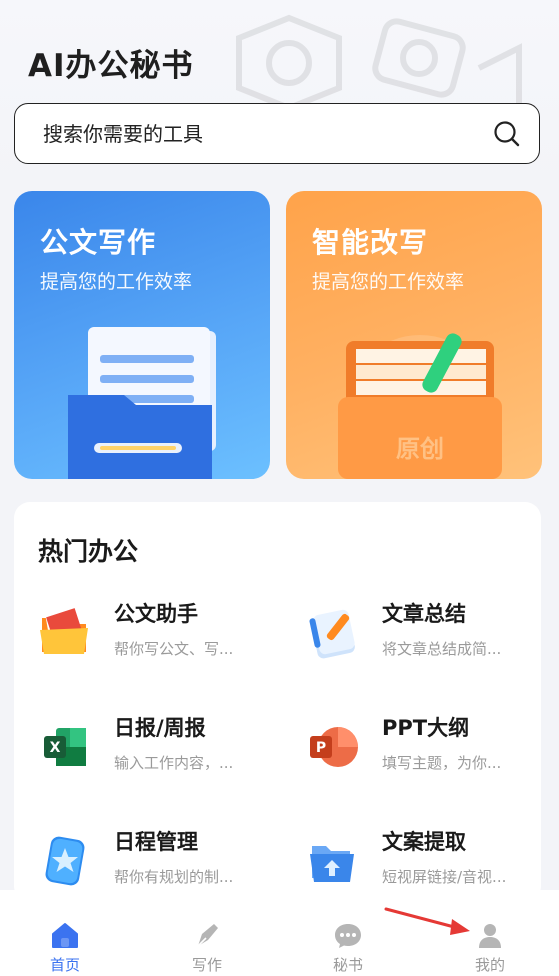 The height and width of the screenshot is (976, 559). Describe the element at coordinates (207, 935) in the screenshot. I see `pen-icon` at that location.